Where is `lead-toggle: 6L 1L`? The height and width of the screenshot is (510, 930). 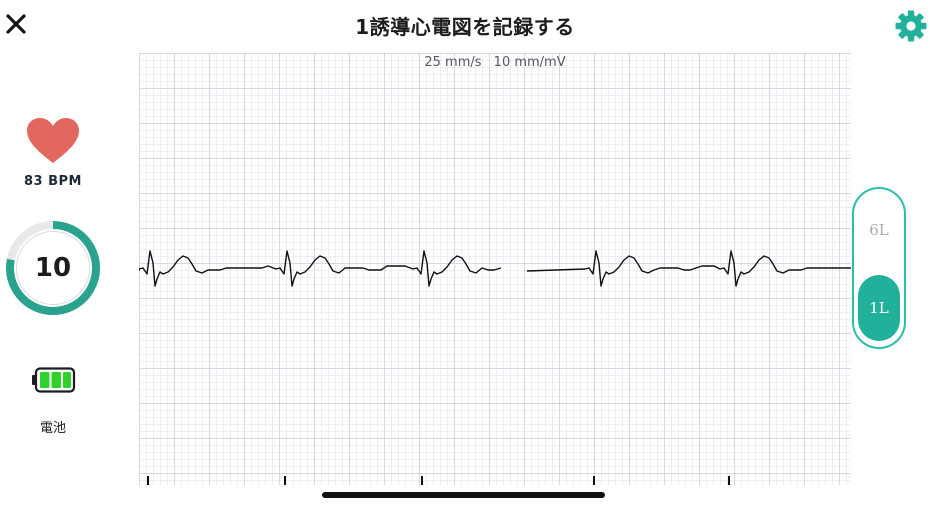 lead-toggle: 6L 1L is located at coordinates (879, 268).